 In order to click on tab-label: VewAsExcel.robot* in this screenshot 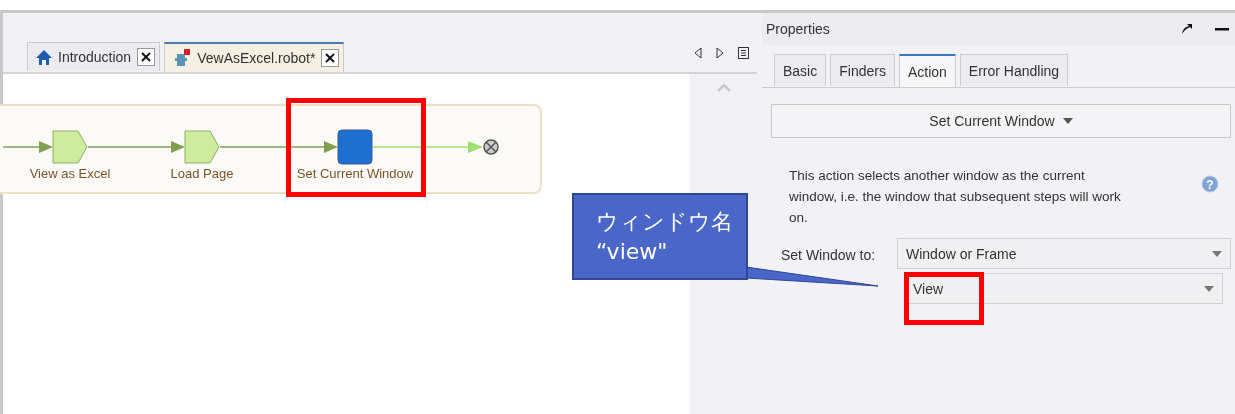, I will do `click(256, 58)`.